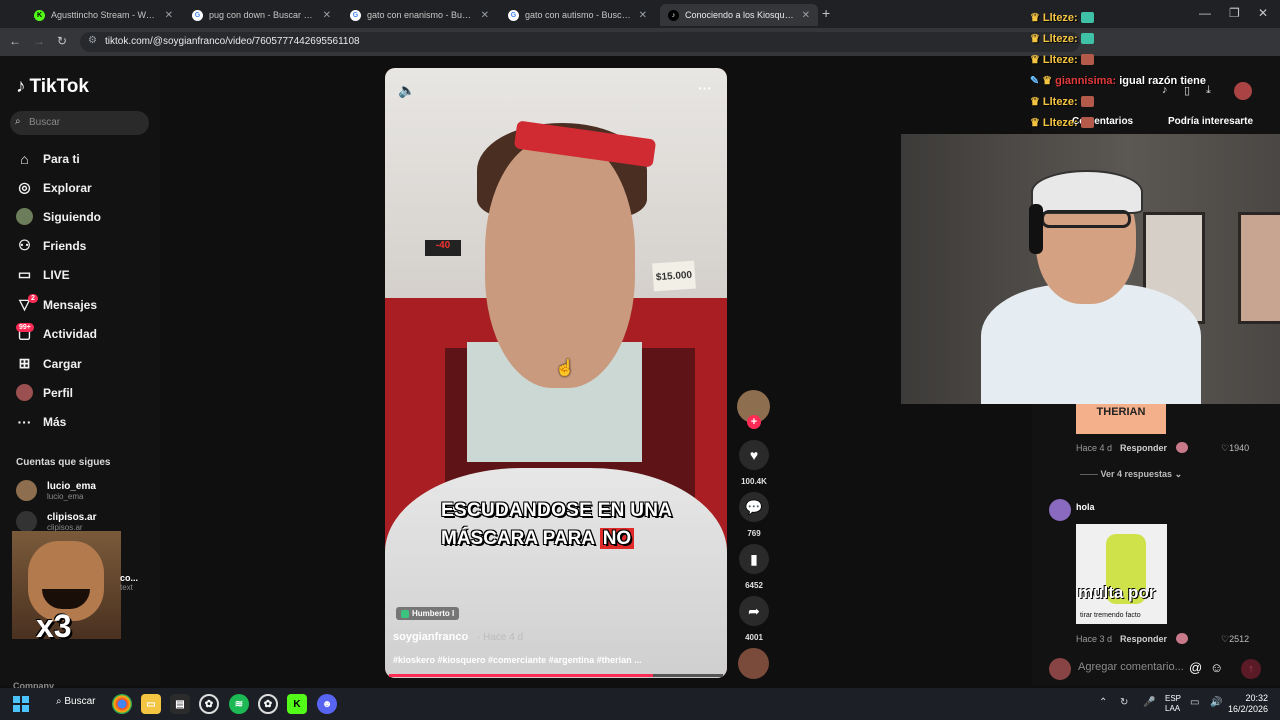 Image resolution: width=1280 pixels, height=720 pixels. What do you see at coordinates (52, 87) in the screenshot?
I see `tiktok-logo: ♪ TikTok` at bounding box center [52, 87].